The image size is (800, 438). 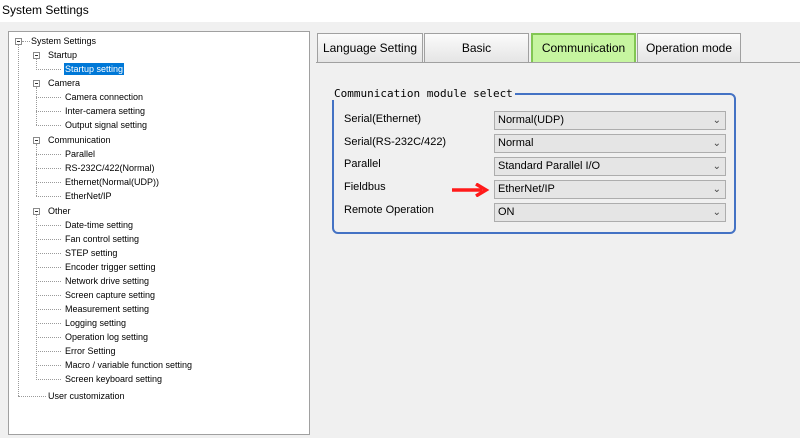 What do you see at coordinates (689, 48) in the screenshot?
I see `tab-operation-mode: Operation mode` at bounding box center [689, 48].